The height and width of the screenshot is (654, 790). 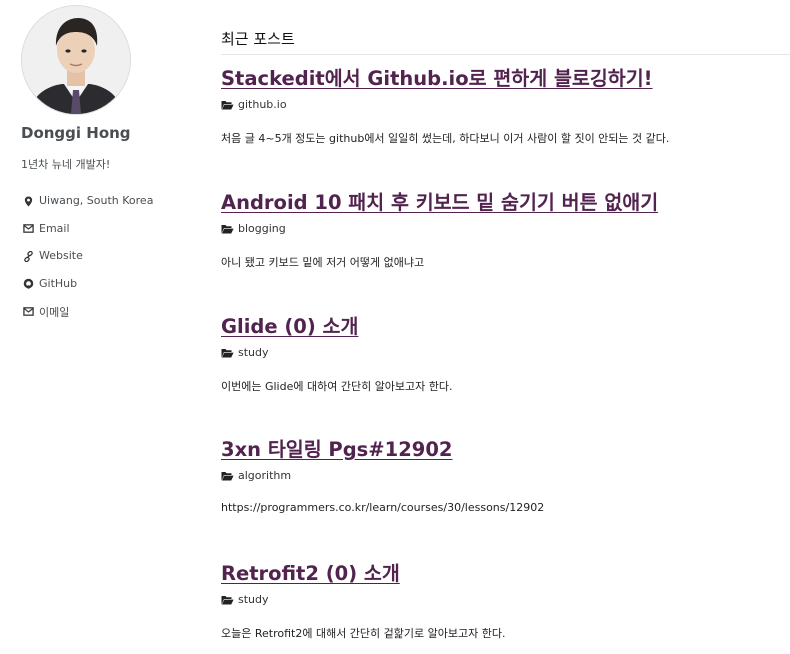 What do you see at coordinates (87, 318) in the screenshot?
I see `author-link-email-ko: 이메일` at bounding box center [87, 318].